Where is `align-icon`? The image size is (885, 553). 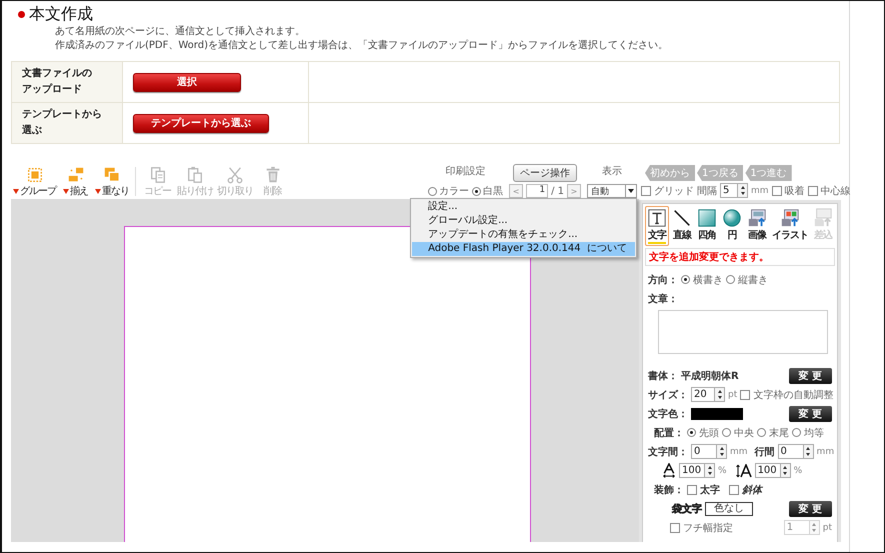 align-icon is located at coordinates (75, 175).